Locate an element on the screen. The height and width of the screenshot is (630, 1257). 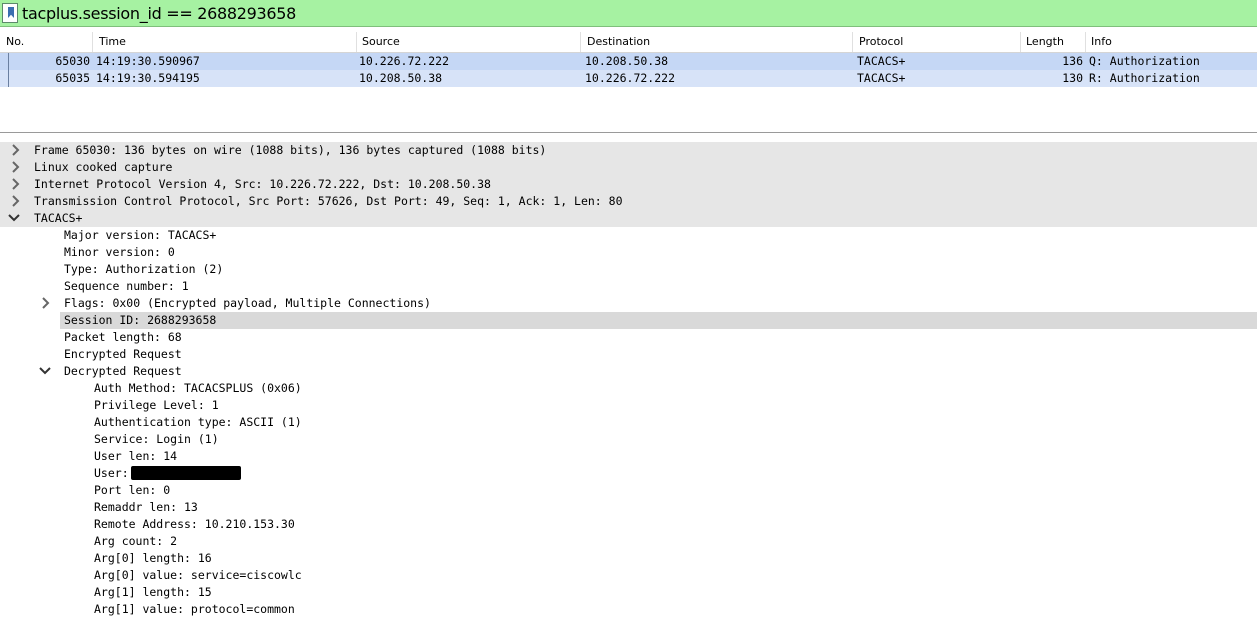
tree-item-authentication-type: Authentication type: ASCII (1) is located at coordinates (628, 422).